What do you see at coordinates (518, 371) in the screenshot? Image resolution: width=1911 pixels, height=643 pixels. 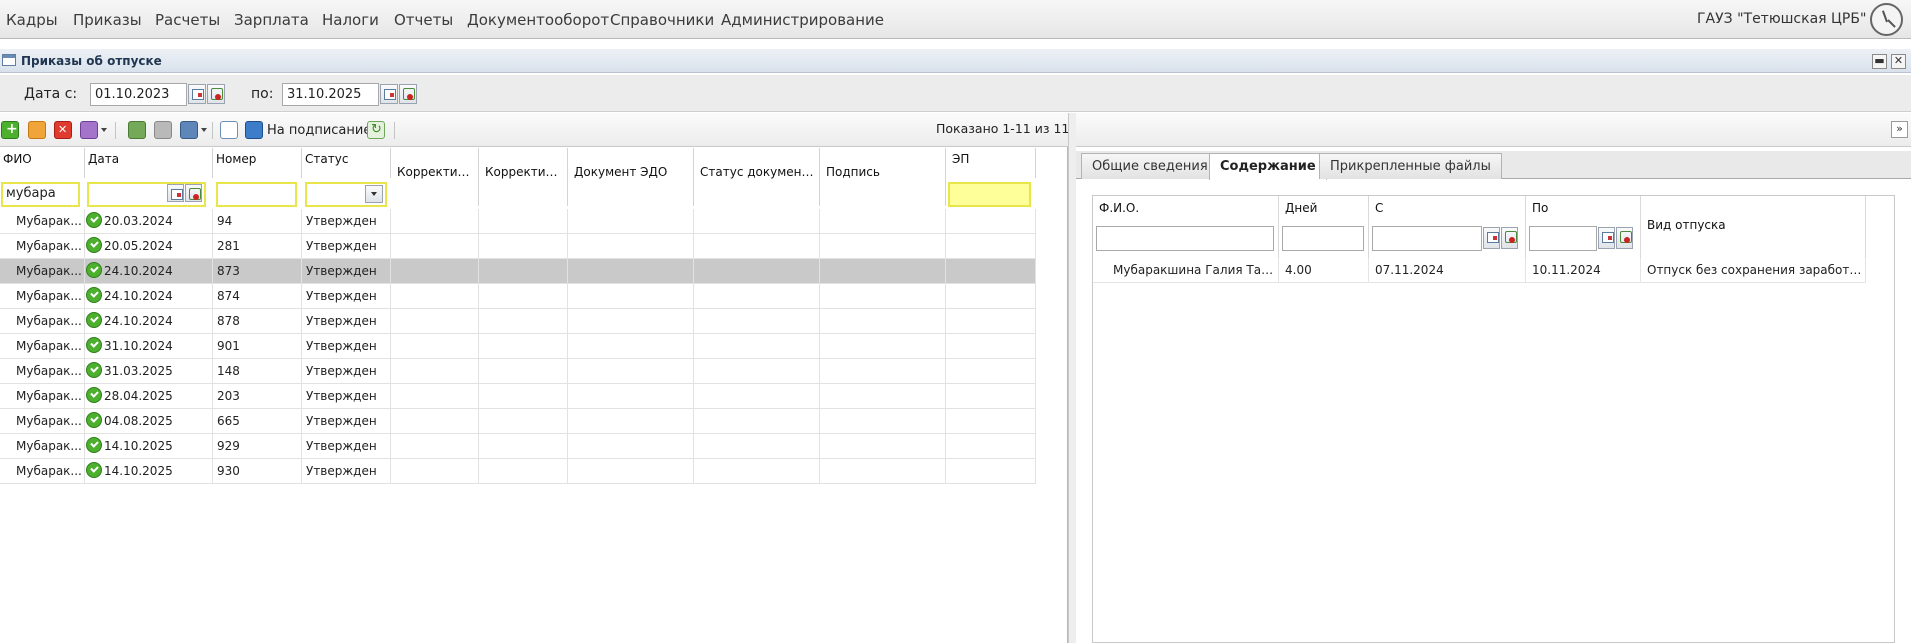 I see `table-row: Мубарак... 31.03.2025 148 Утвержден` at bounding box center [518, 371].